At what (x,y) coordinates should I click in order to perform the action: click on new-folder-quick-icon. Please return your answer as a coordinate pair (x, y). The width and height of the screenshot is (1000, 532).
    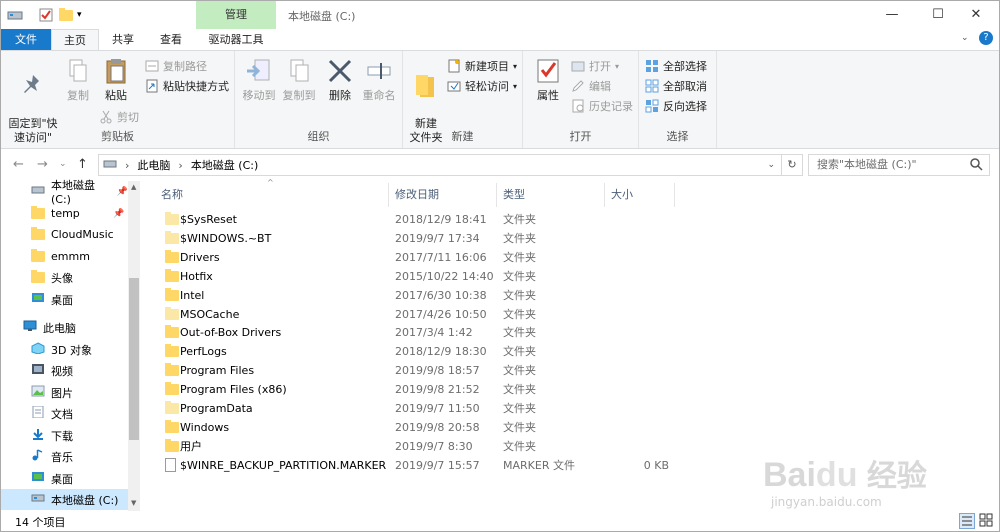
    Looking at the image, I should click on (66, 15).